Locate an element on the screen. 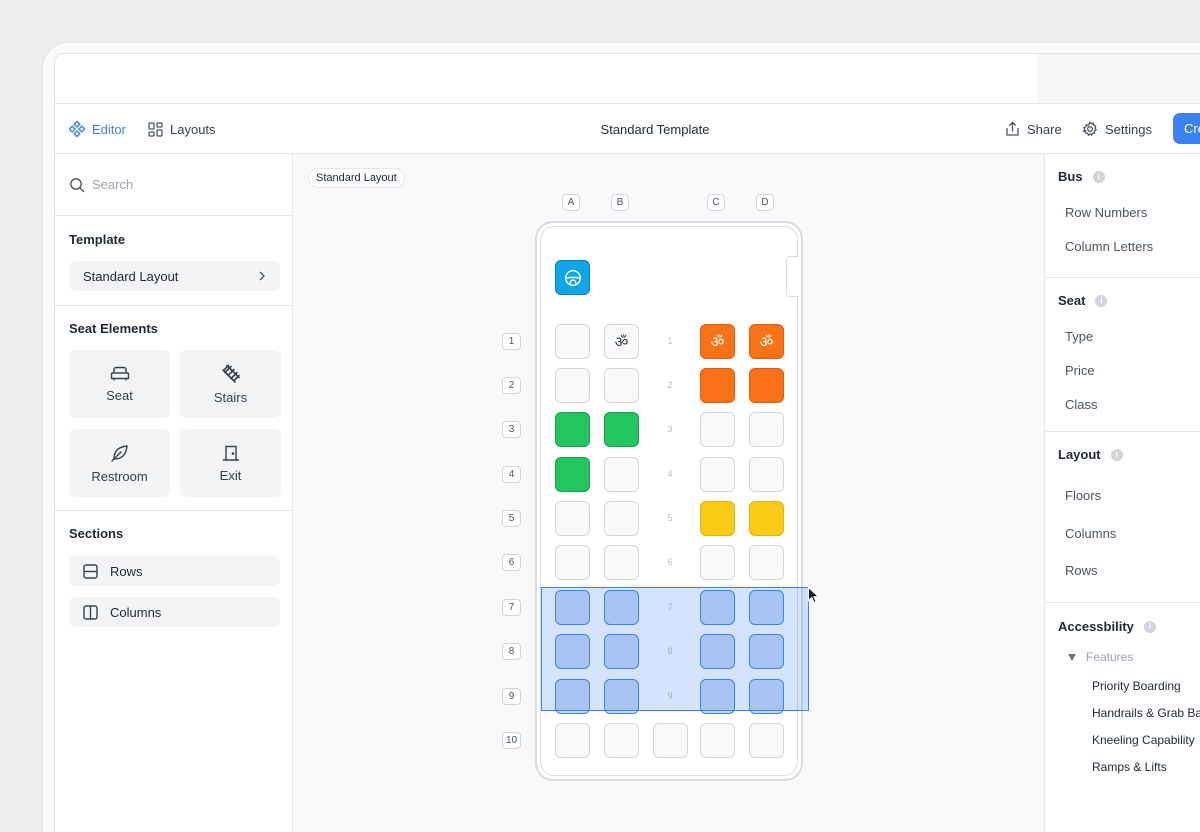 Image resolution: width=1200 pixels, height=832 pixels. aisle-row-number: 3 is located at coordinates (670, 429).